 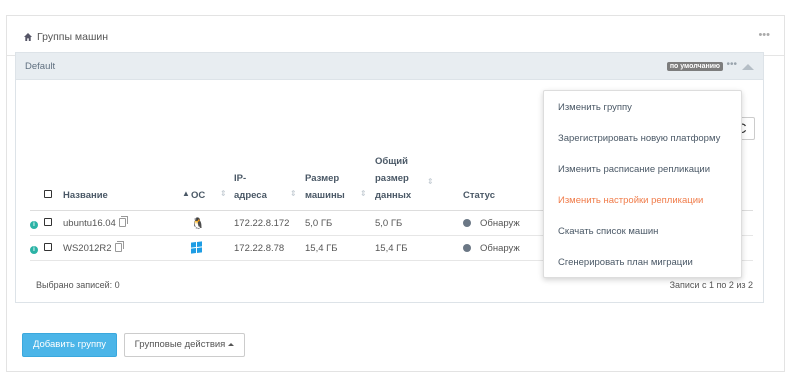 I want to click on add-group-button: Добавить группу, so click(x=69, y=345).